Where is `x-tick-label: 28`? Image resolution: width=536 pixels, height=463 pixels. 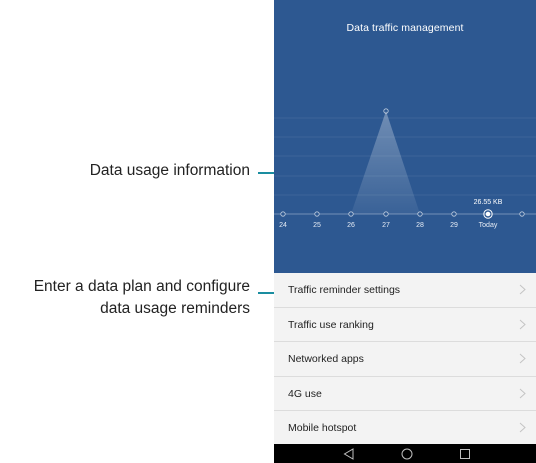
x-tick-label: 28 is located at coordinates (420, 225).